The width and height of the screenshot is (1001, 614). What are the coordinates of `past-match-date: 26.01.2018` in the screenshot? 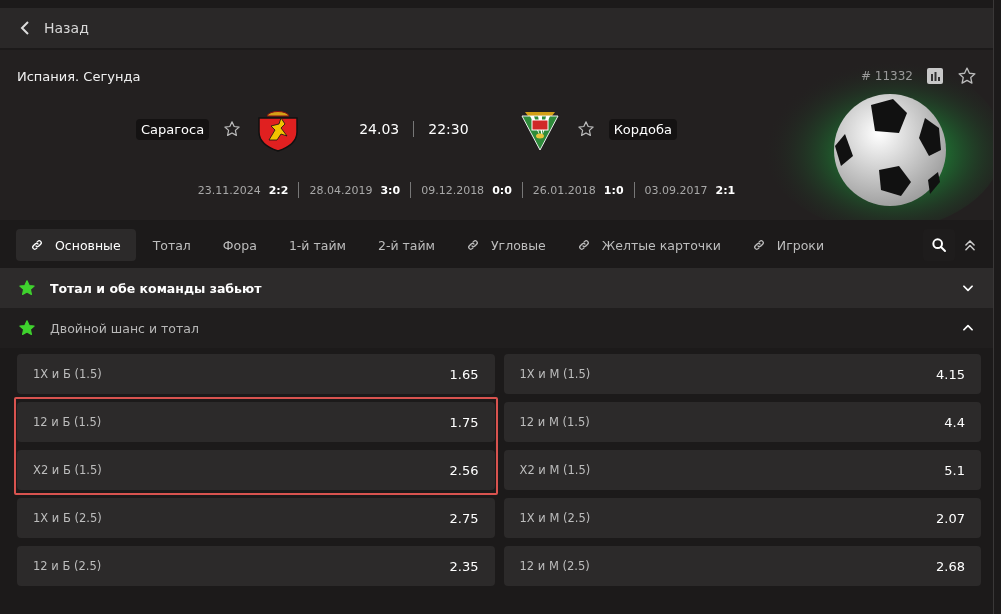 It's located at (564, 190).